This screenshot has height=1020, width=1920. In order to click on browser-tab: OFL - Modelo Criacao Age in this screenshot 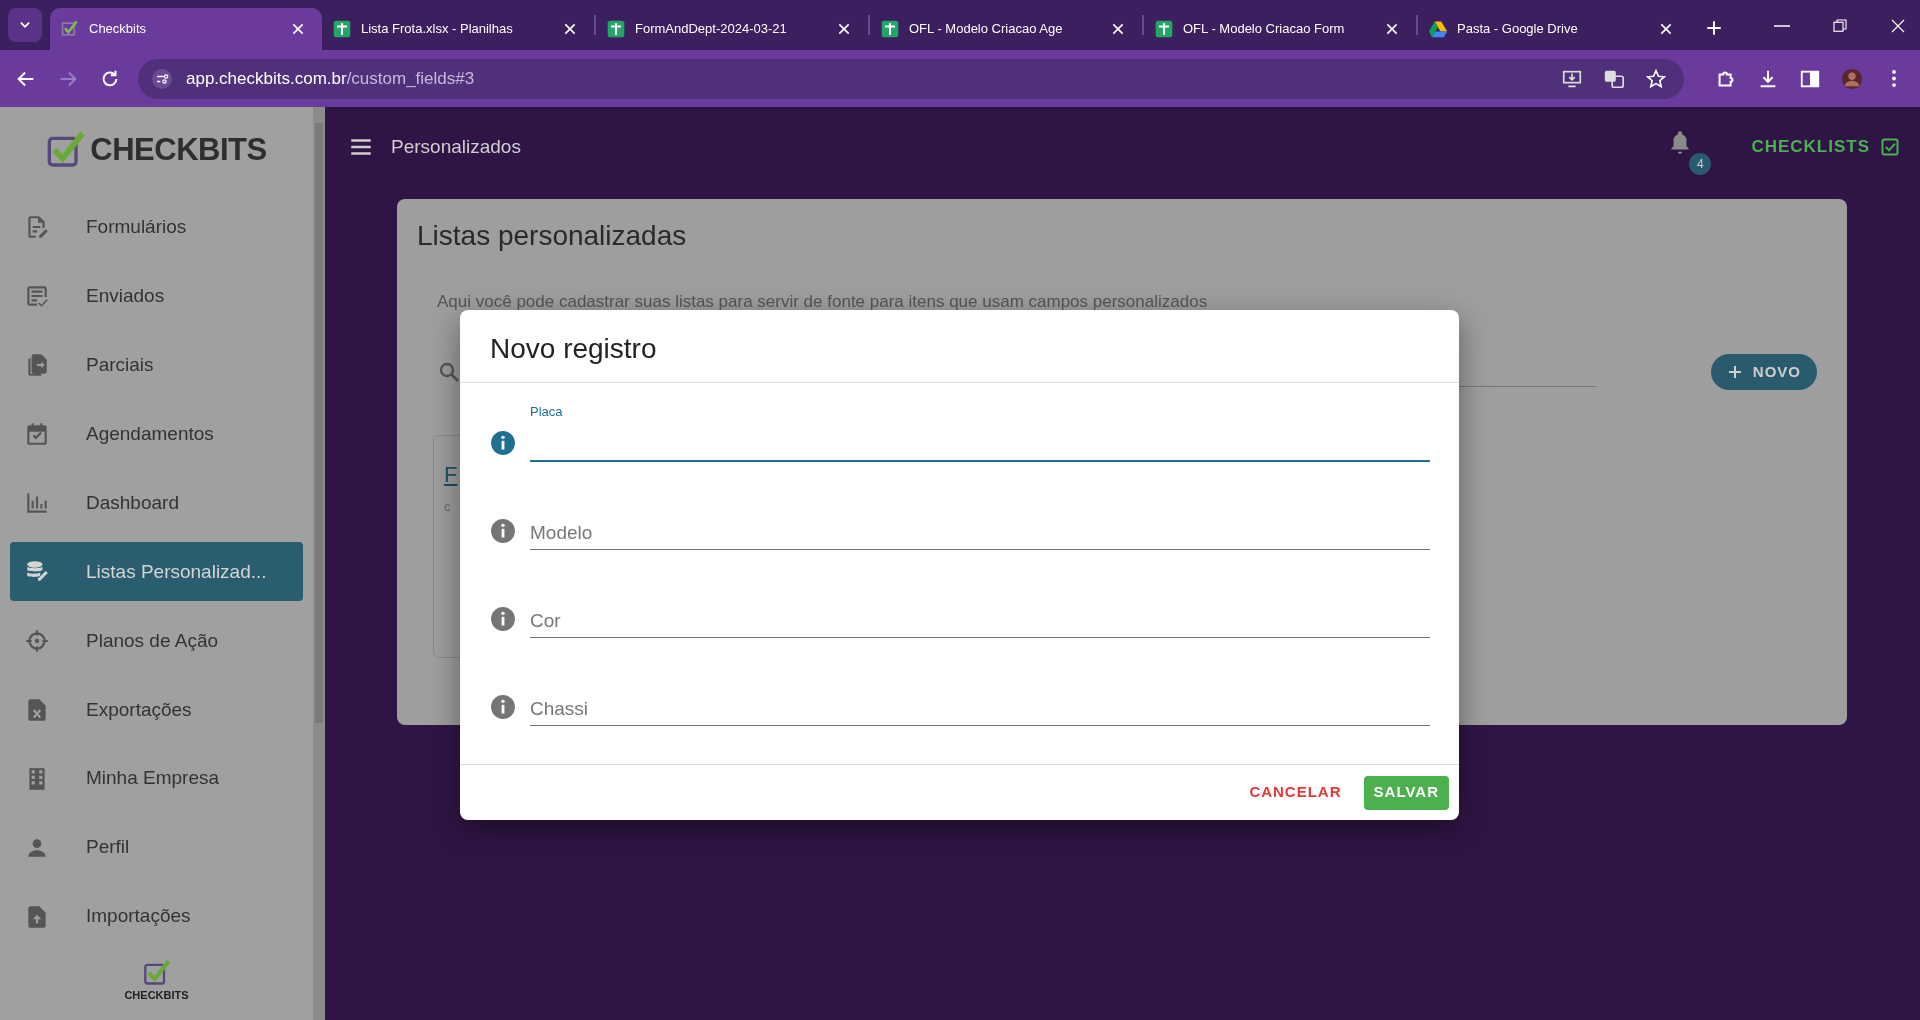, I will do `click(1006, 29)`.